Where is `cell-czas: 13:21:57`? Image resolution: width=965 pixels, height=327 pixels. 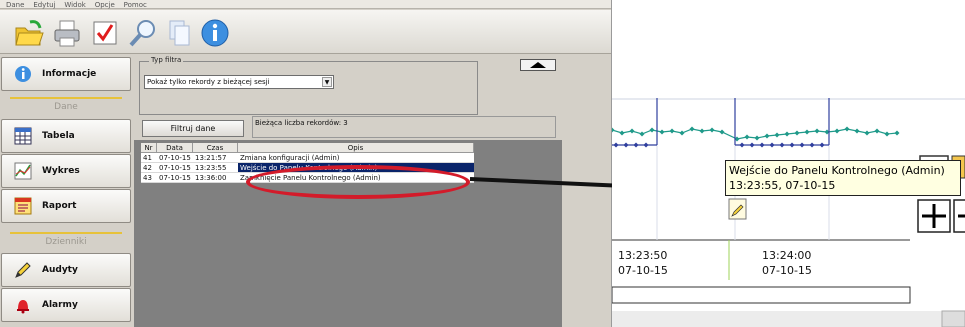 cell-czas: 13:21:57 is located at coordinates (211, 158).